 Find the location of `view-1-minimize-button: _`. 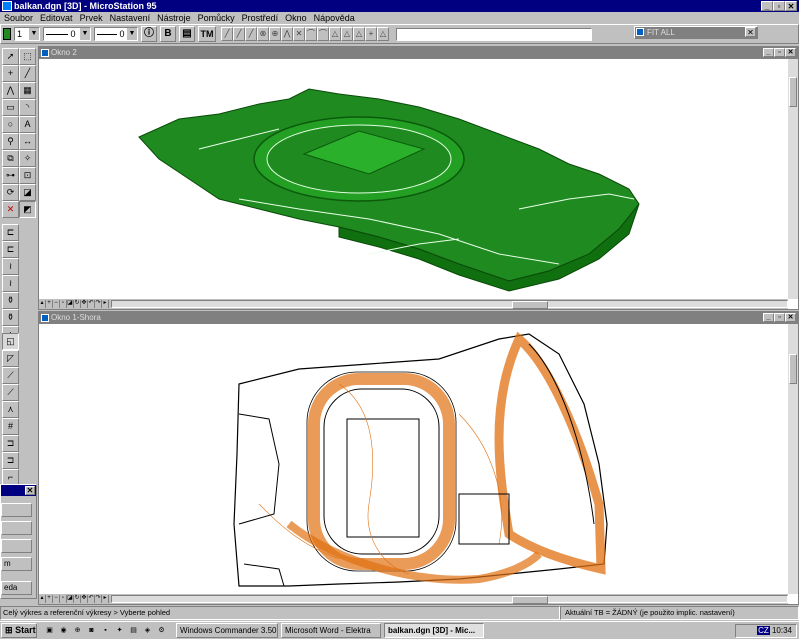

view-1-minimize-button: _ is located at coordinates (768, 317).